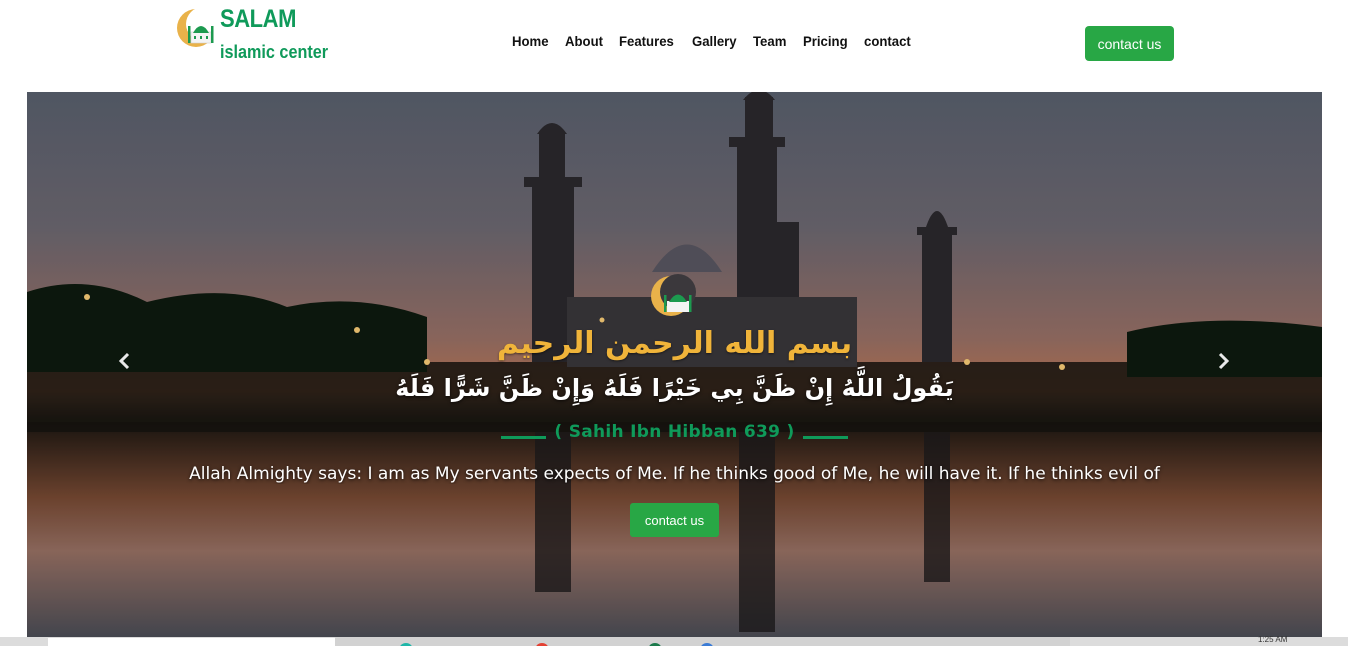 This screenshot has height=646, width=1348. Describe the element at coordinates (887, 41) in the screenshot. I see `nav-contact: contact` at that location.